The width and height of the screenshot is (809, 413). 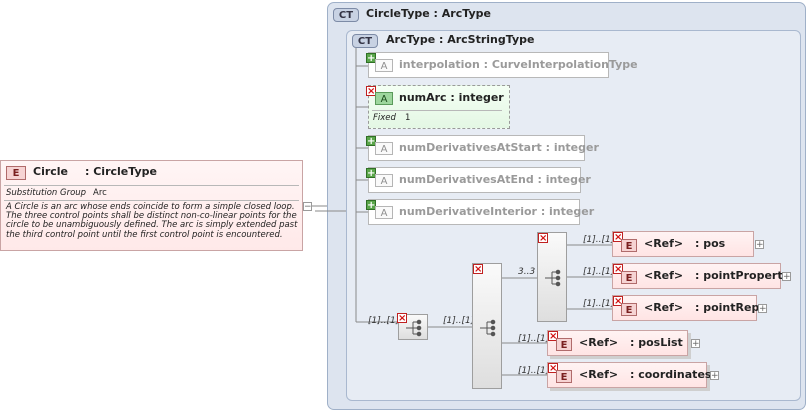 What do you see at coordinates (121, 171) in the screenshot?
I see `element-type: : CircleType` at bounding box center [121, 171].